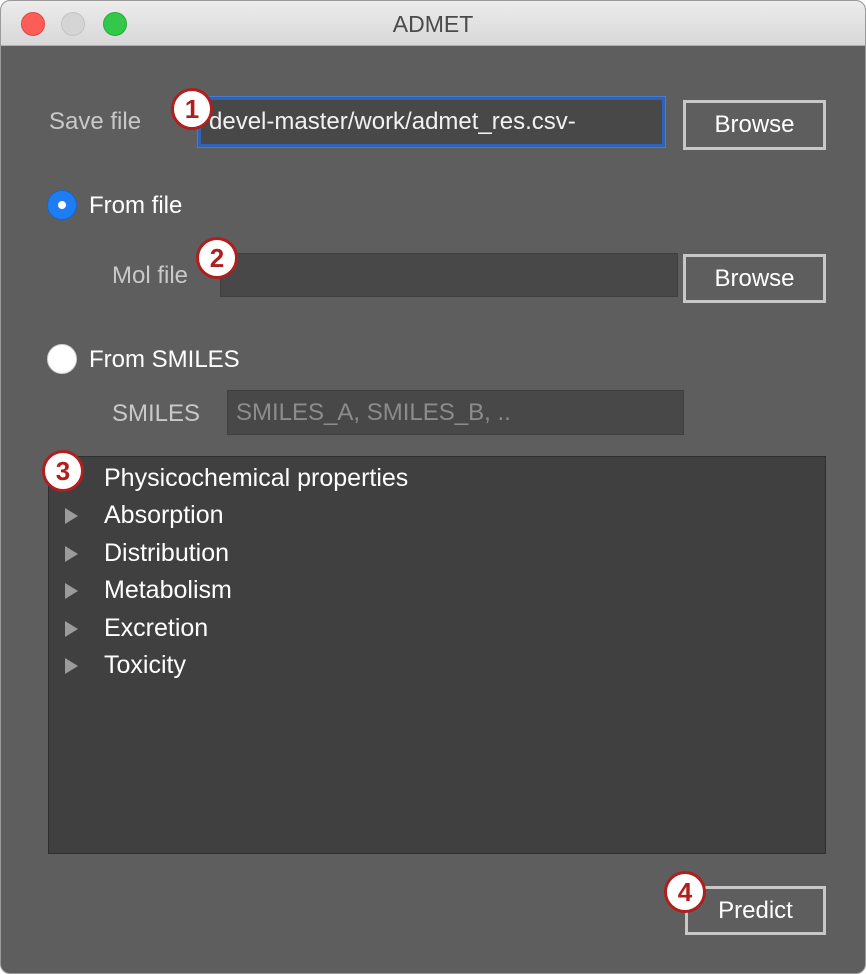 The image size is (866, 974). Describe the element at coordinates (685, 892) in the screenshot. I see `annotation-badge-4: 4` at that location.